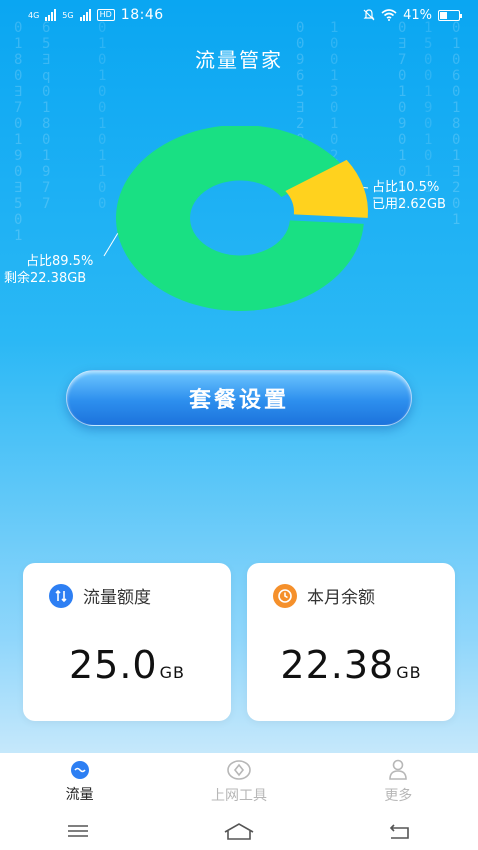 The width and height of the screenshot is (478, 850). What do you see at coordinates (406, 187) in the screenshot?
I see `used-percent: 占比10.5%` at bounding box center [406, 187].